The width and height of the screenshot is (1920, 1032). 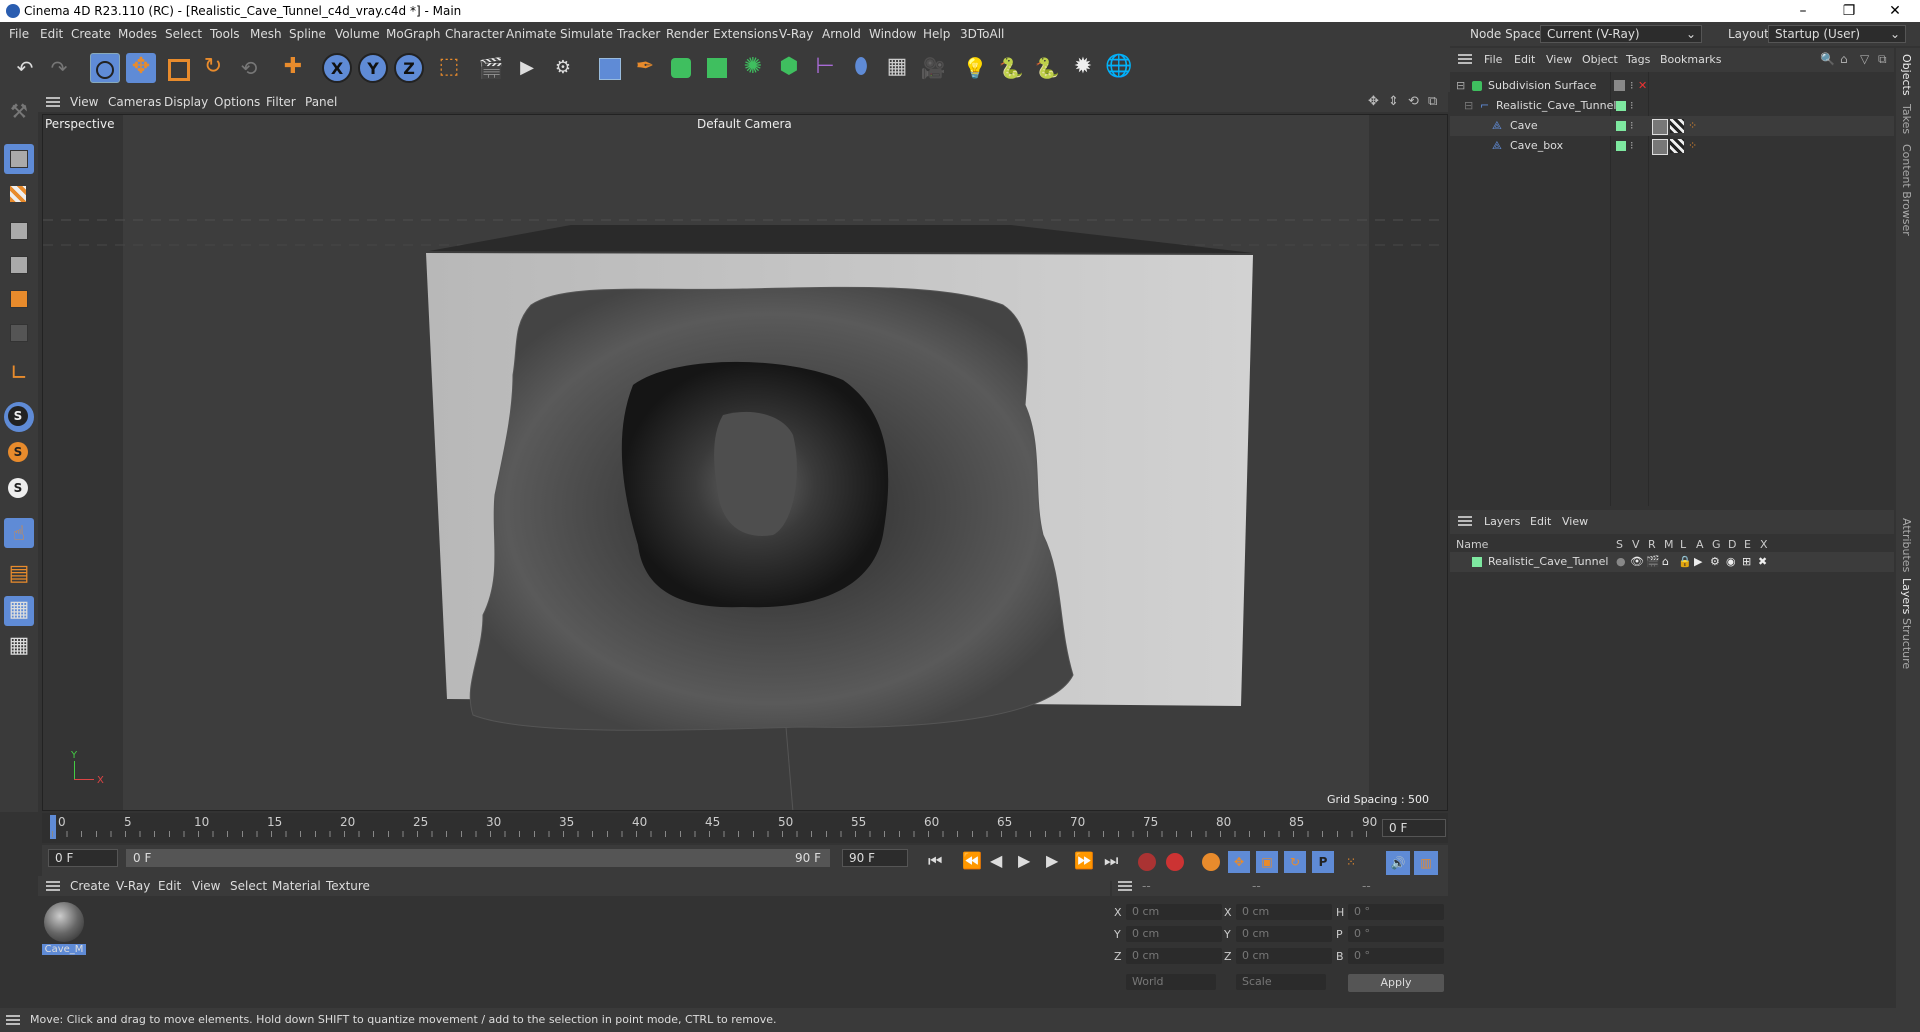 I want to click on autokey-icon, so click(x=1175, y=862).